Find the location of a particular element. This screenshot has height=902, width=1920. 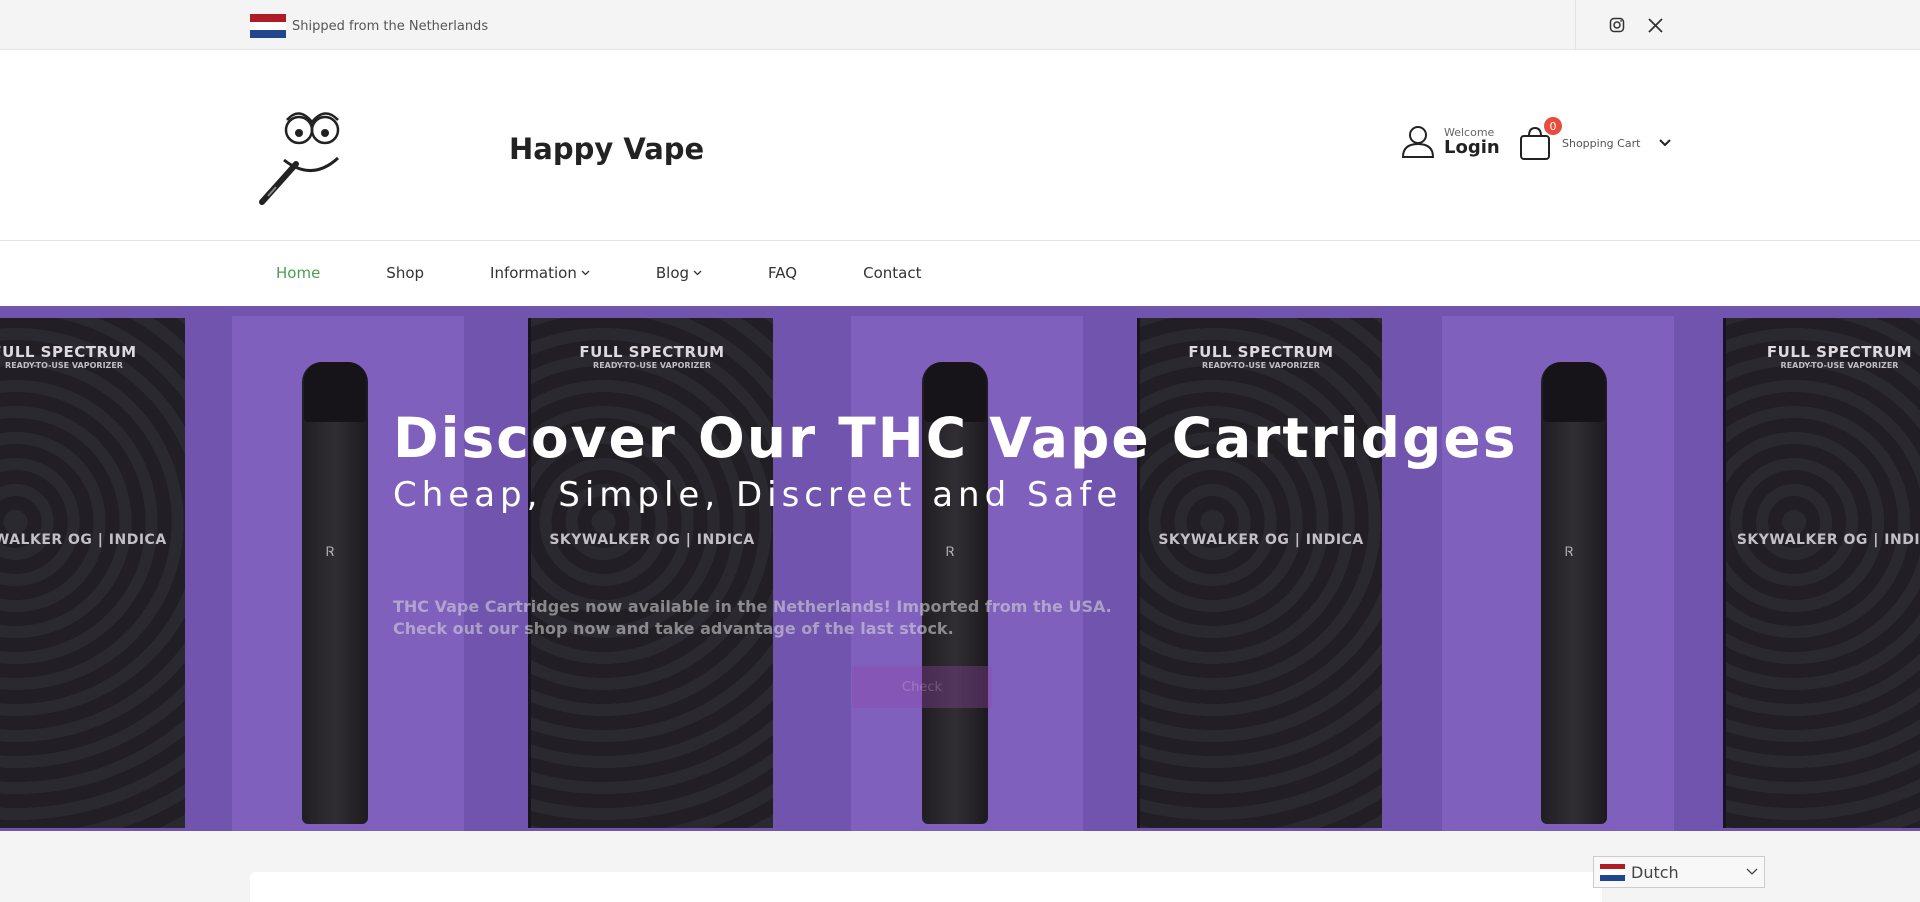

nav-item-home: Home is located at coordinates (298, 273).